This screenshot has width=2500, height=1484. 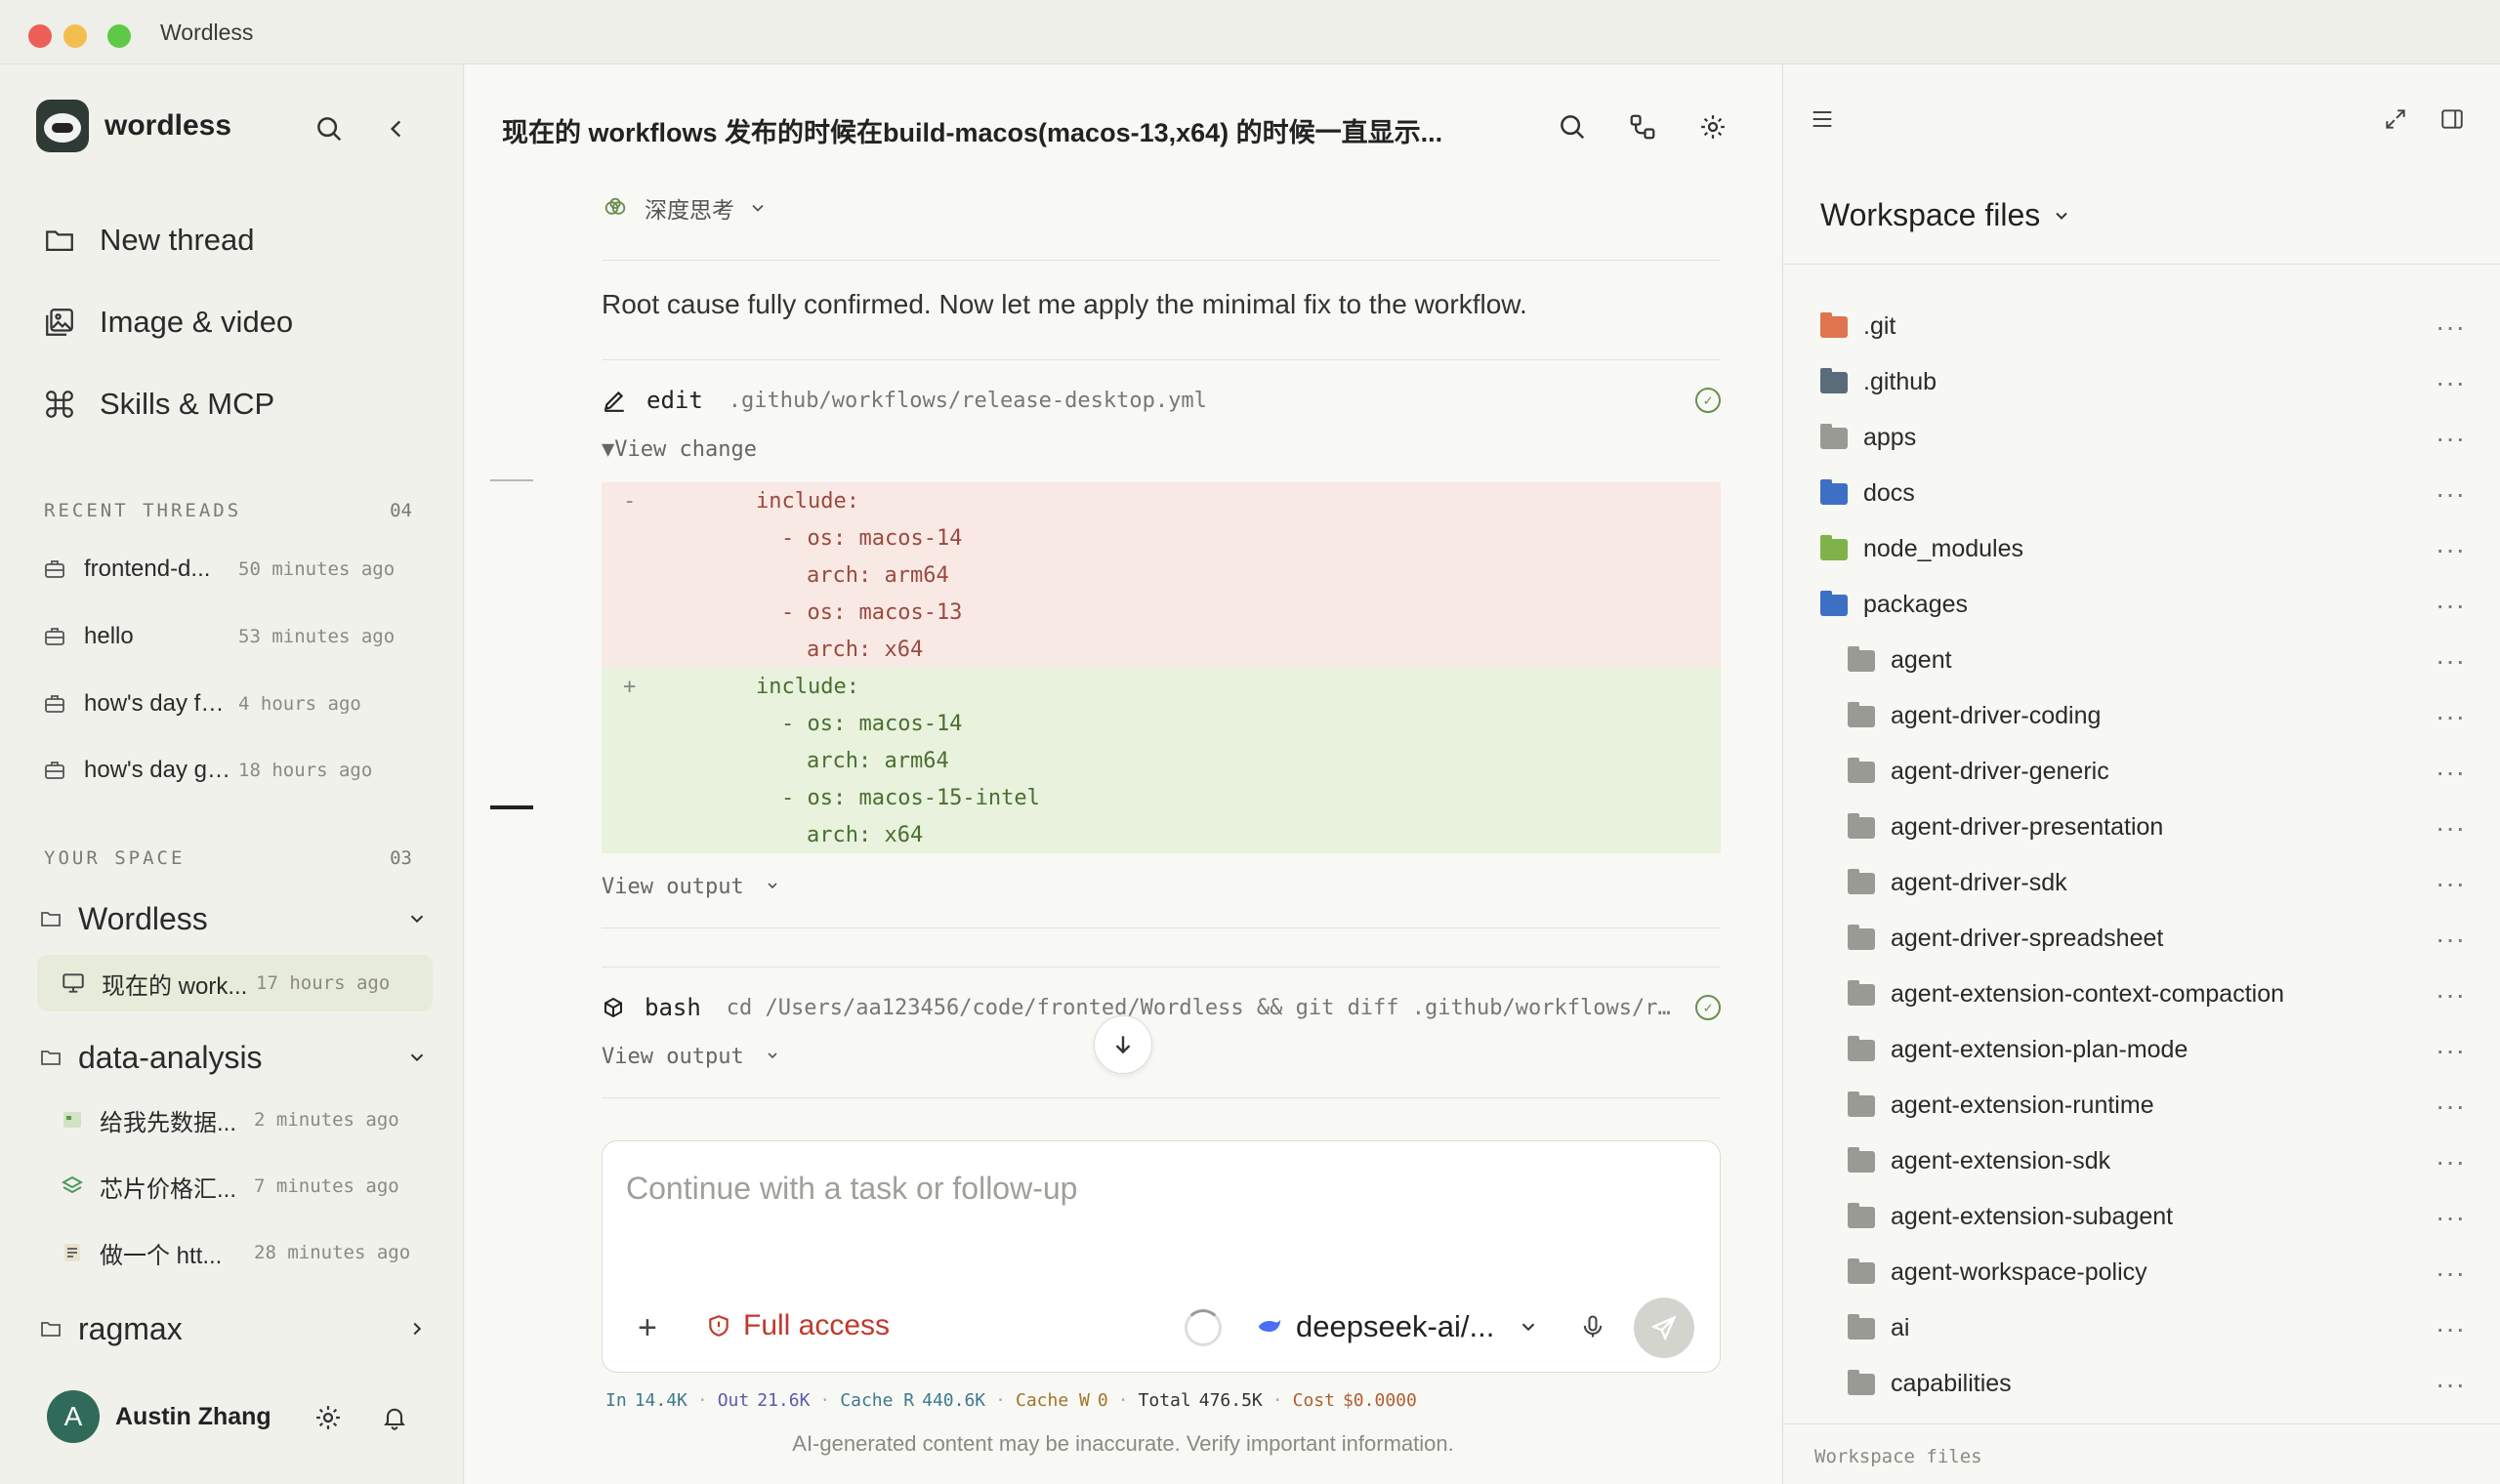 I want to click on view-change-toggle: ▼View change, so click(x=679, y=450).